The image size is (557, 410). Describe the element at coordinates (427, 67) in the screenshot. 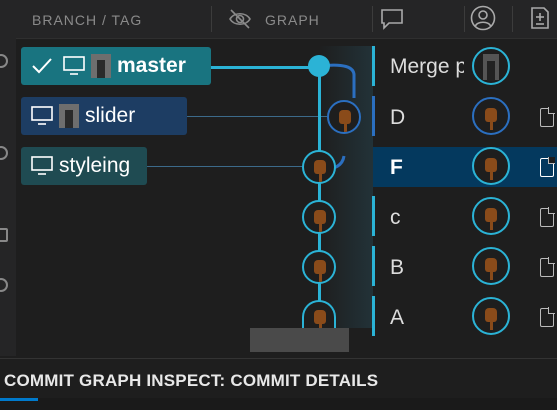

I see `commit-message: Merge p` at that location.